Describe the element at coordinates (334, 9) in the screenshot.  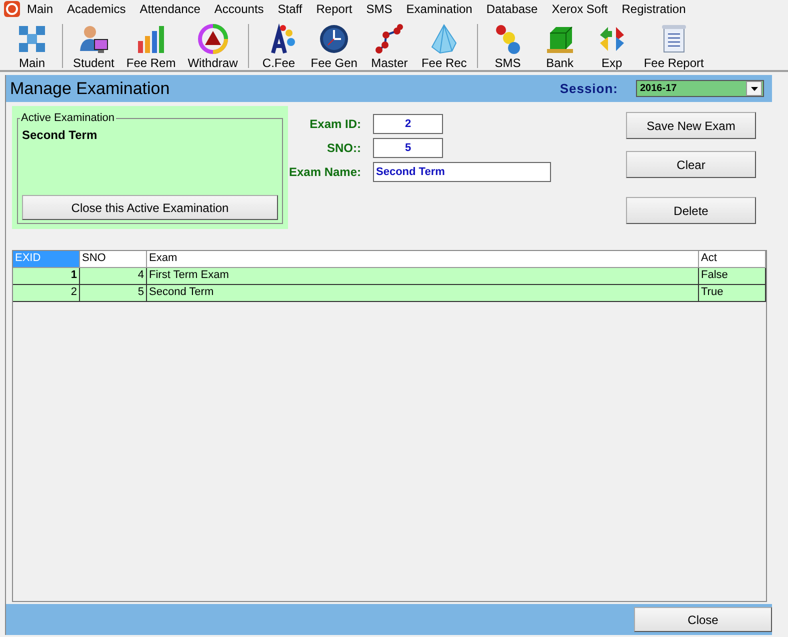
I see `menu-item: Report` at that location.